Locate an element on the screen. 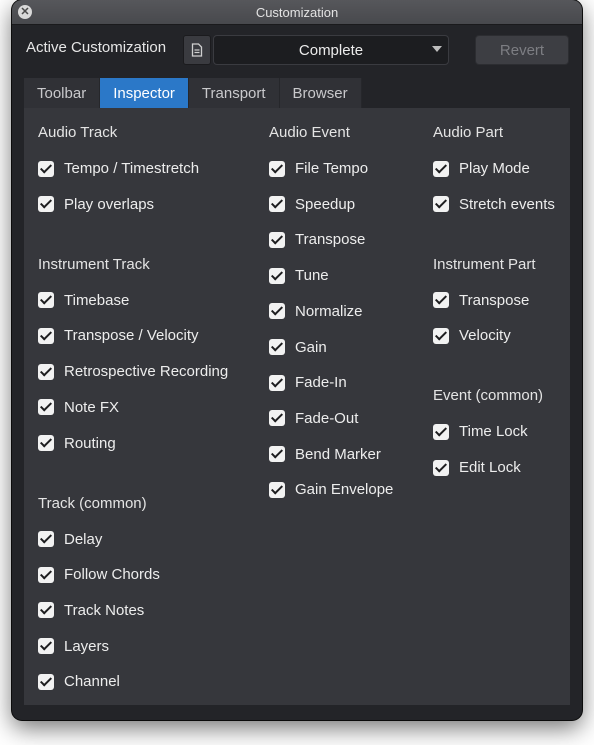 This screenshot has width=594, height=745. option-follow-chords: Follow Chords is located at coordinates (99, 574).